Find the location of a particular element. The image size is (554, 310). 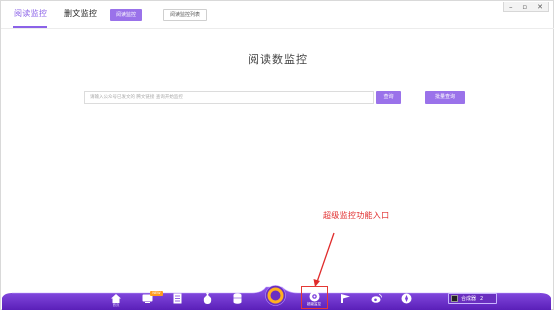

annotation-label: 超级监控功能入口 is located at coordinates (356, 215).